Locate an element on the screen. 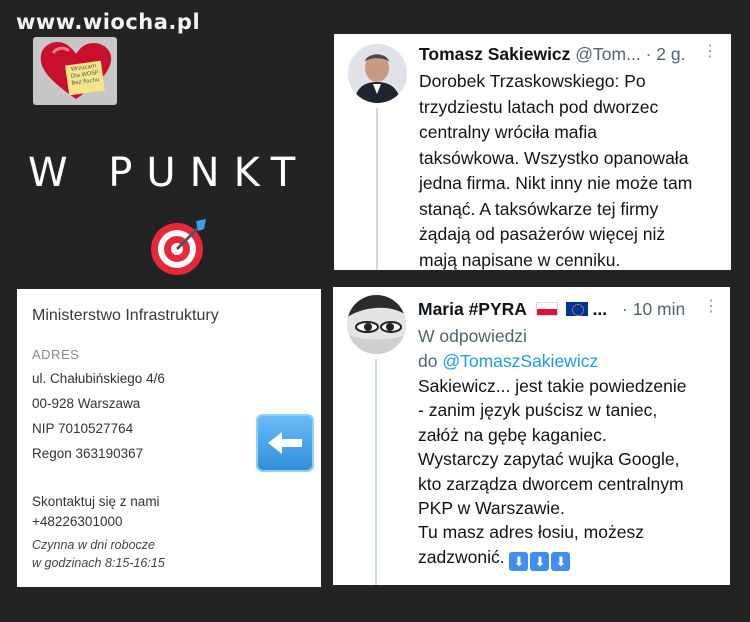  author-name: Tomasz Sakiewicz is located at coordinates (494, 54).